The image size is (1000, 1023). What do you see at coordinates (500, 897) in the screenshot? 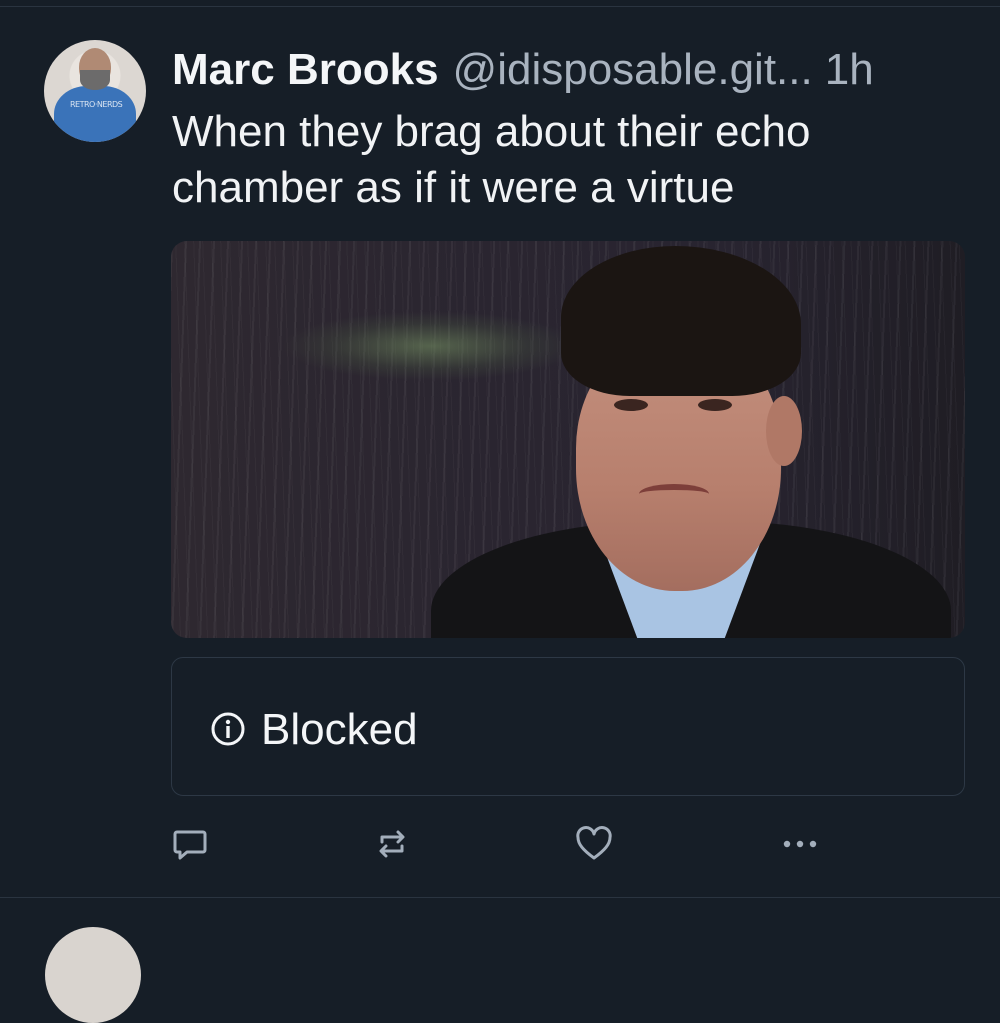
I see `bottom-divider` at bounding box center [500, 897].